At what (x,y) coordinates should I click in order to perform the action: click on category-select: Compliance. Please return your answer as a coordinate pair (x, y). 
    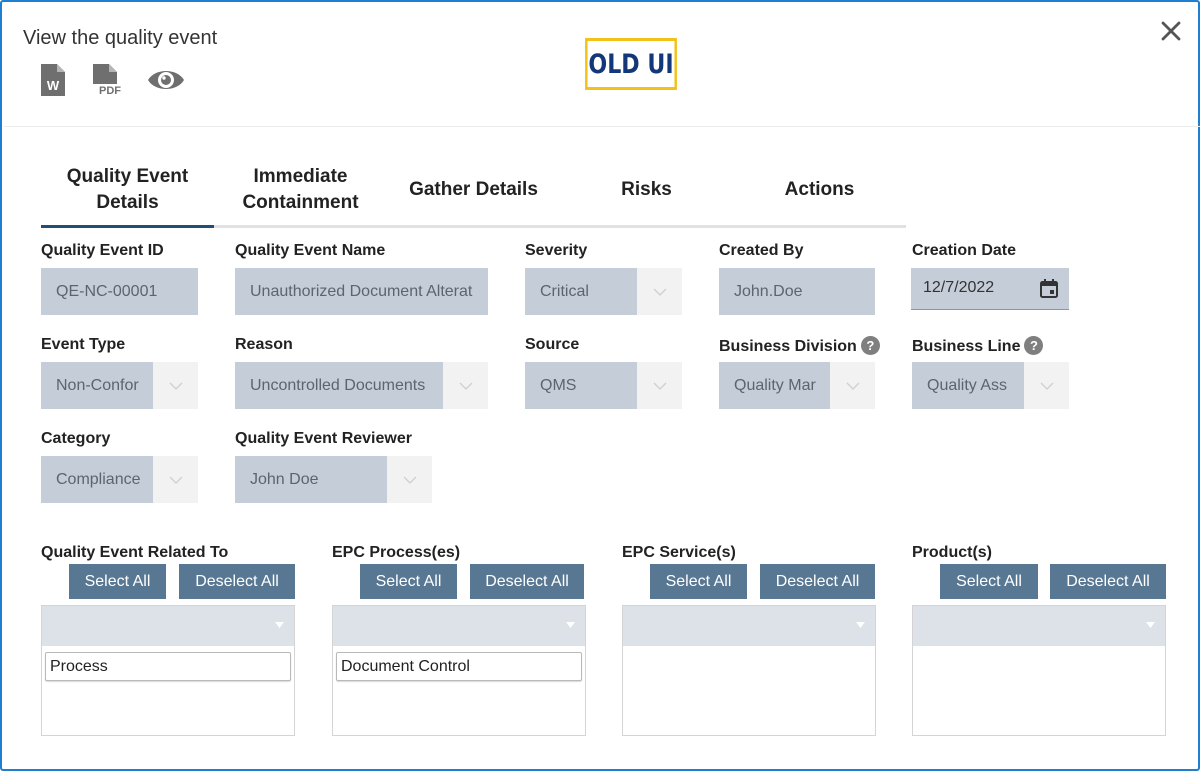
    Looking at the image, I should click on (119, 479).